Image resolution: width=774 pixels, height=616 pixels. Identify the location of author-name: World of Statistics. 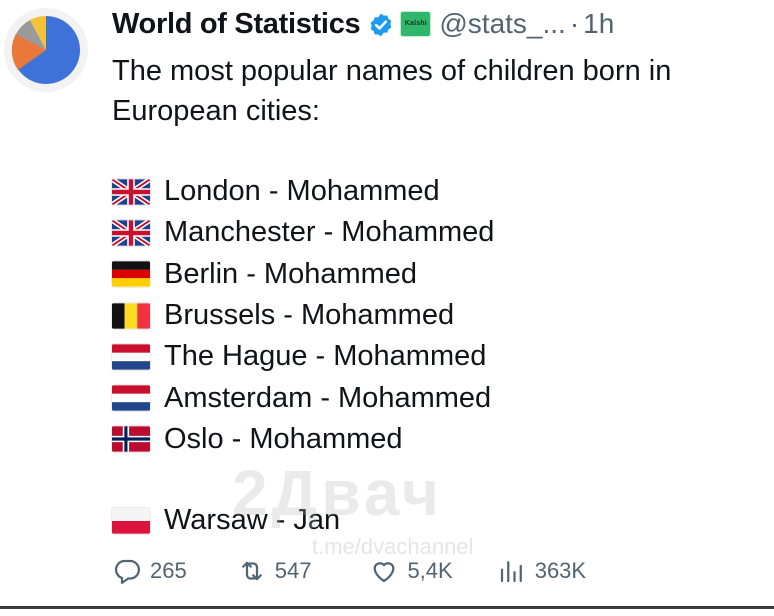
(236, 24).